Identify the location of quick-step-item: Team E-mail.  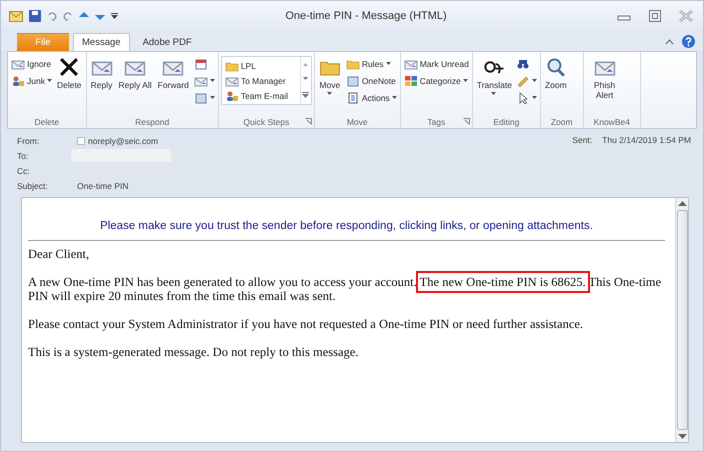
(261, 95).